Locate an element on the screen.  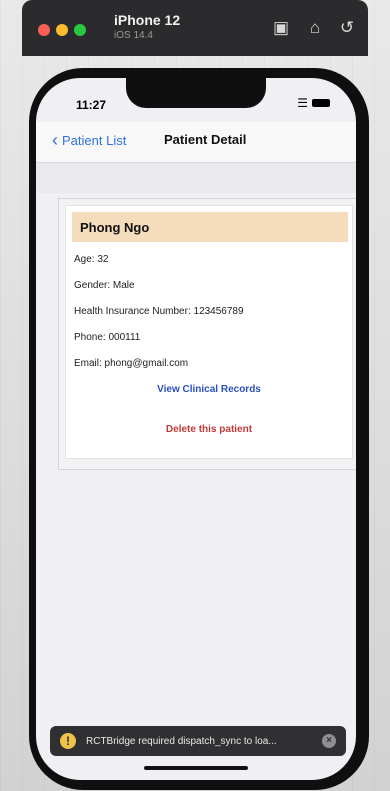
screenshot-icon: ▣ is located at coordinates (281, 28).